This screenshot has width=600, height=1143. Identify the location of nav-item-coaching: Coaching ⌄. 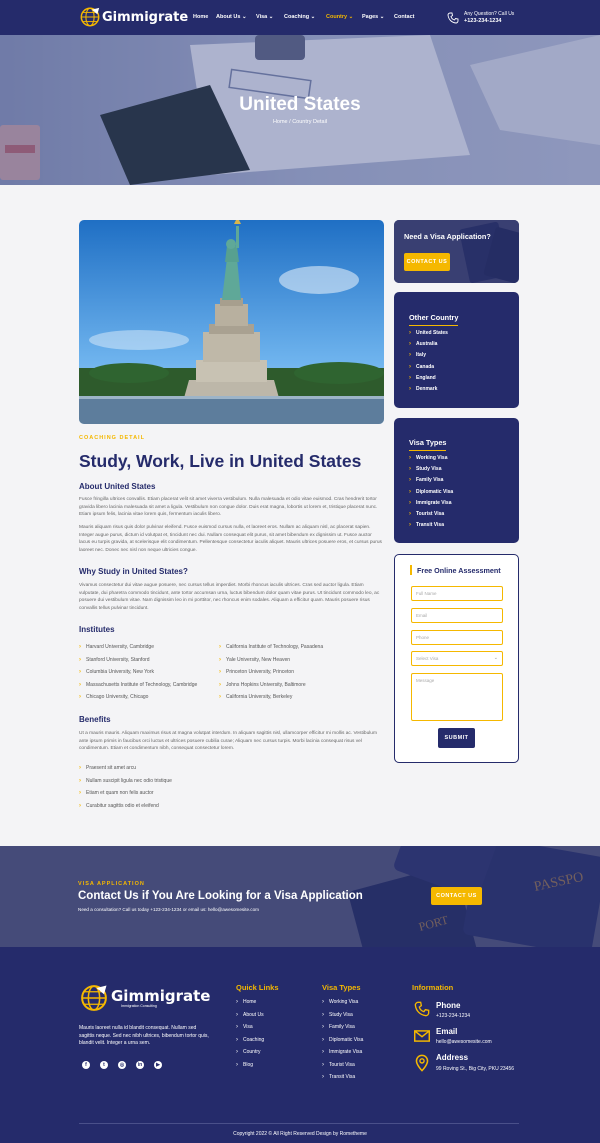
(299, 17).